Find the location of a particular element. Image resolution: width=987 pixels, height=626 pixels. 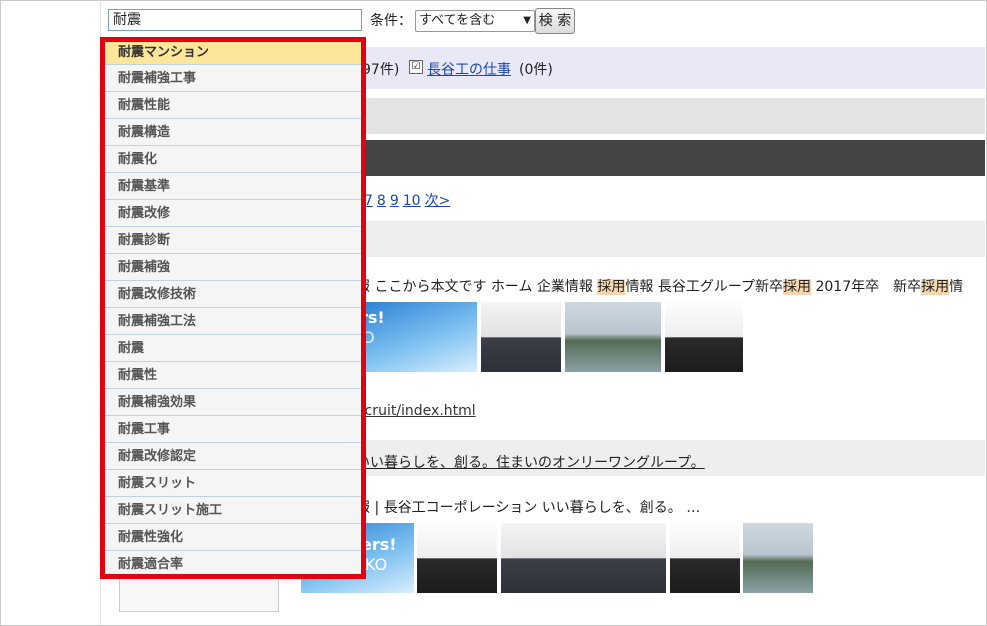

result-image-sky: rs! O is located at coordinates (416, 337).